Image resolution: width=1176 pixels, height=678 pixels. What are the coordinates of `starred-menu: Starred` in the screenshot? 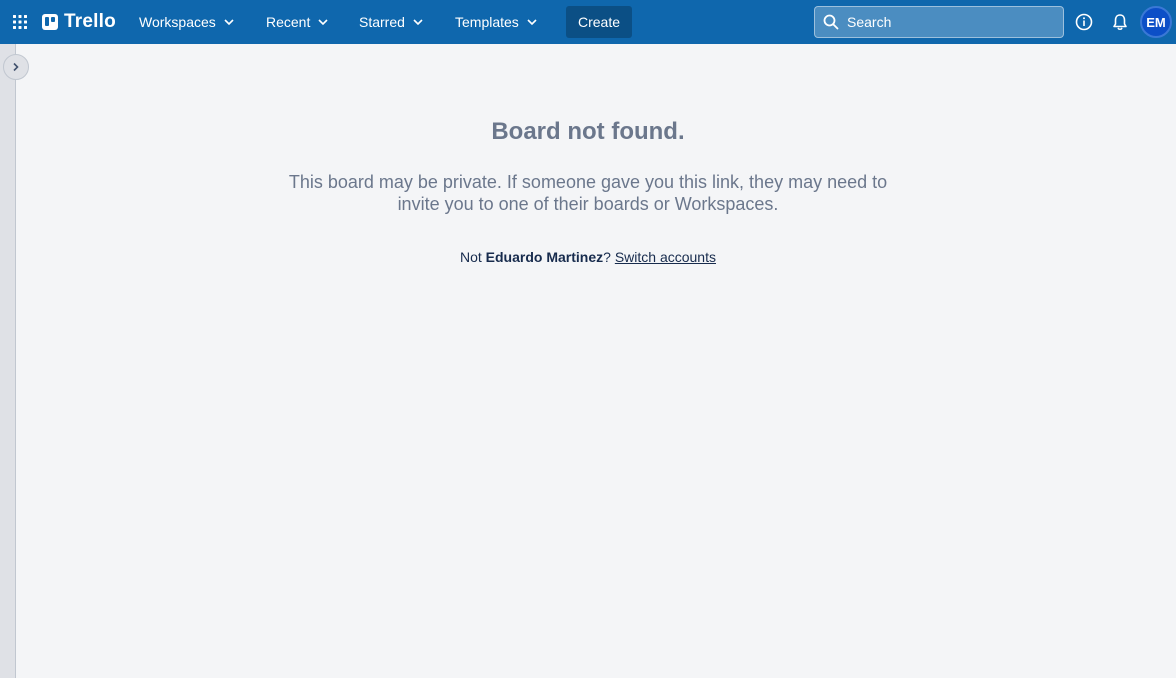 It's located at (391, 22).